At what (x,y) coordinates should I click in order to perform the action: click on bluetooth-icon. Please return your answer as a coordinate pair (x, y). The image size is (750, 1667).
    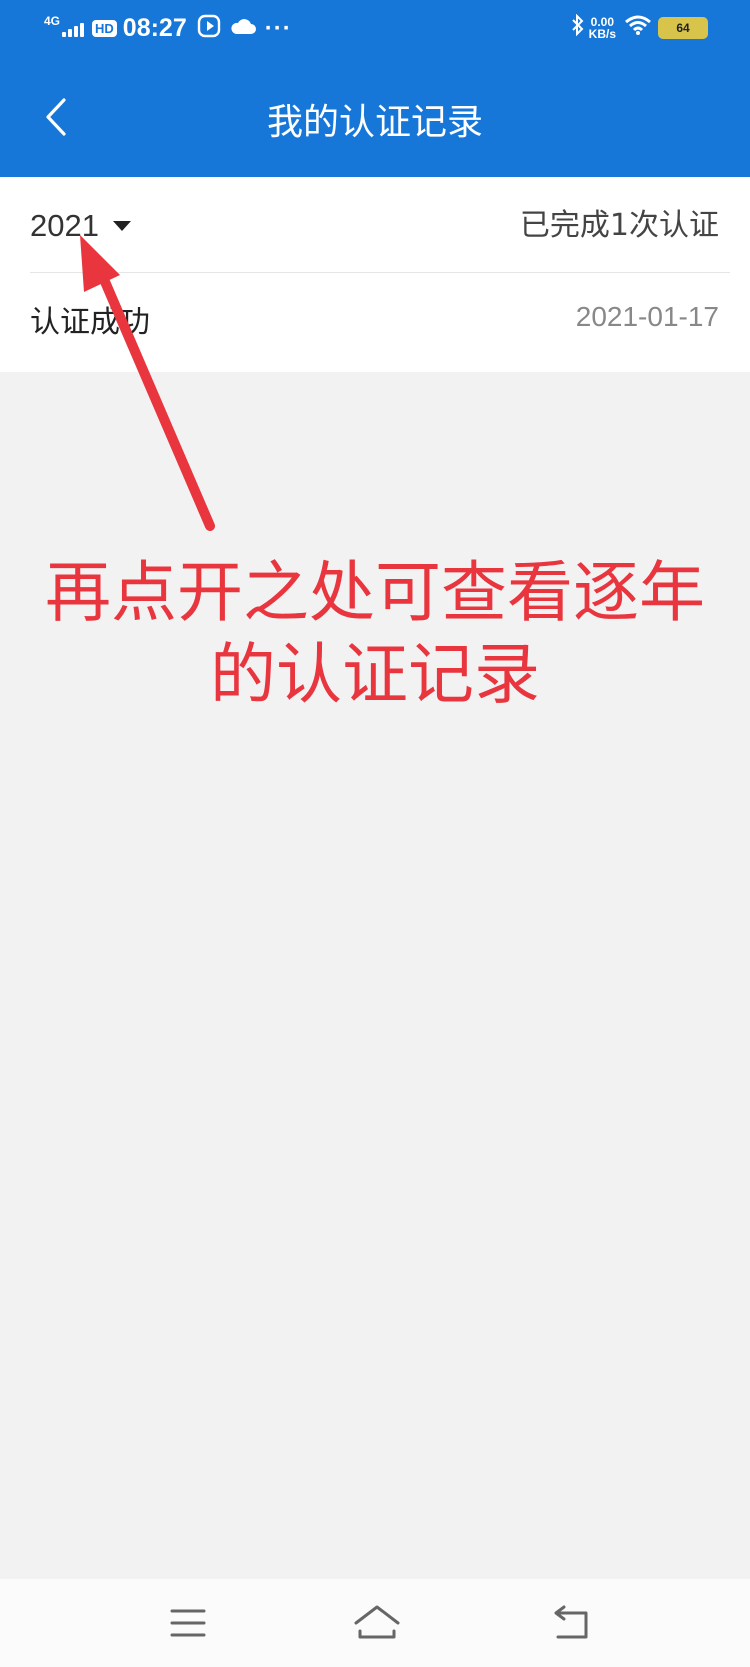
    Looking at the image, I should click on (578, 27).